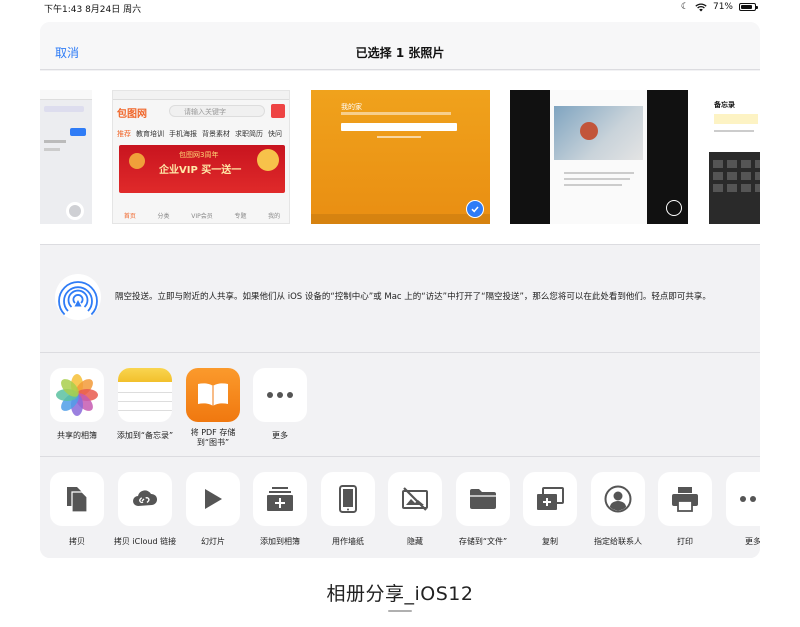  I want to click on battery-percent: 71%, so click(722, 7).